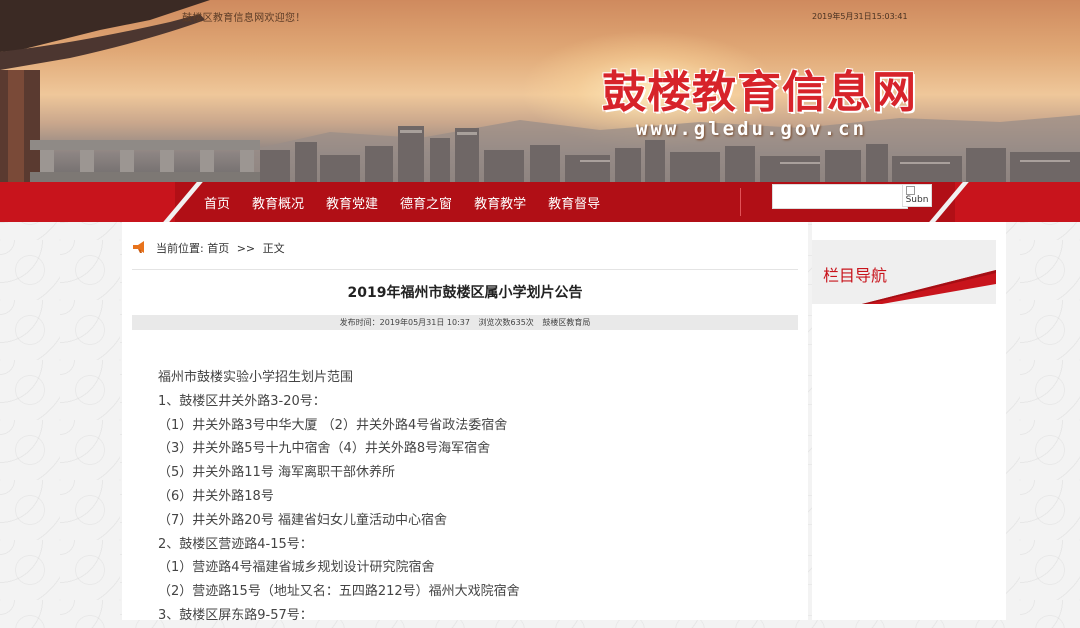 The width and height of the screenshot is (1080, 628). What do you see at coordinates (339, 592) in the screenshot?
I see `article-line: （2）营迹路15号（地址又名：五四路212号）福州大戏院宿舍` at bounding box center [339, 592].